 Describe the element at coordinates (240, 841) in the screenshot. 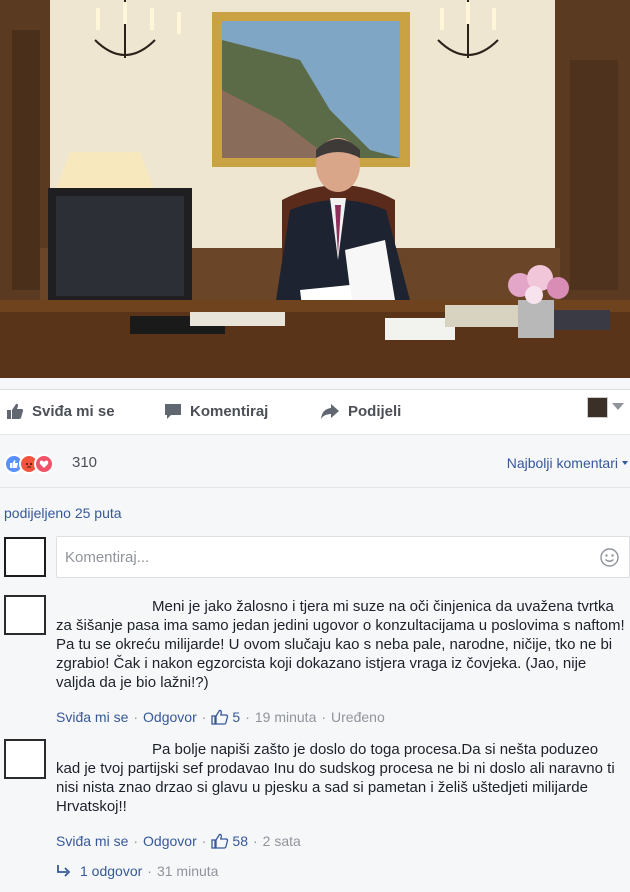

I see `like-count-value: 58` at that location.